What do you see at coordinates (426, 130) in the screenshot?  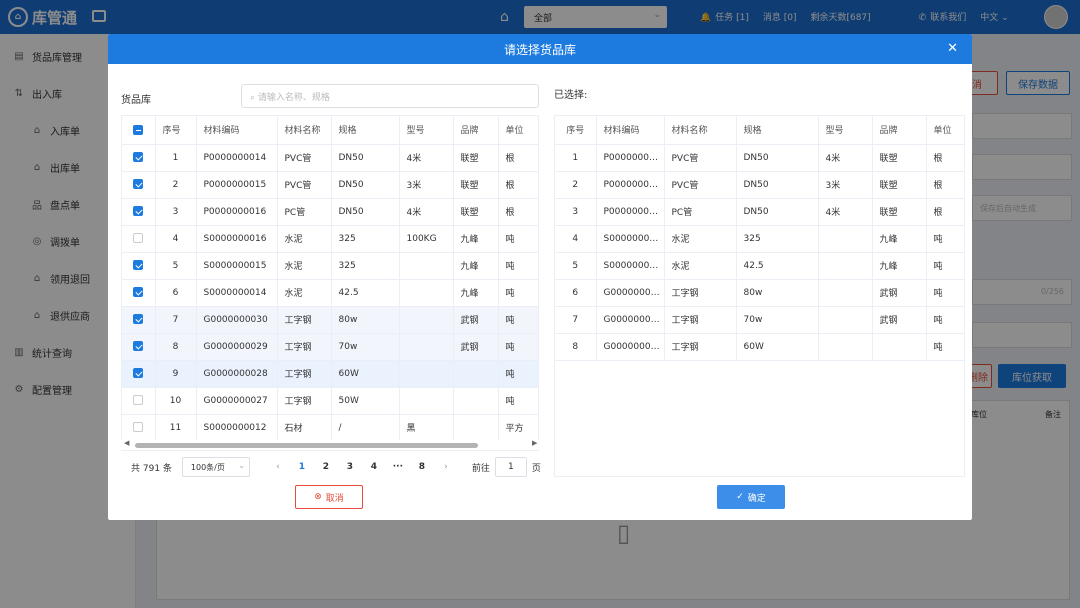 I see `column-header: 型号` at bounding box center [426, 130].